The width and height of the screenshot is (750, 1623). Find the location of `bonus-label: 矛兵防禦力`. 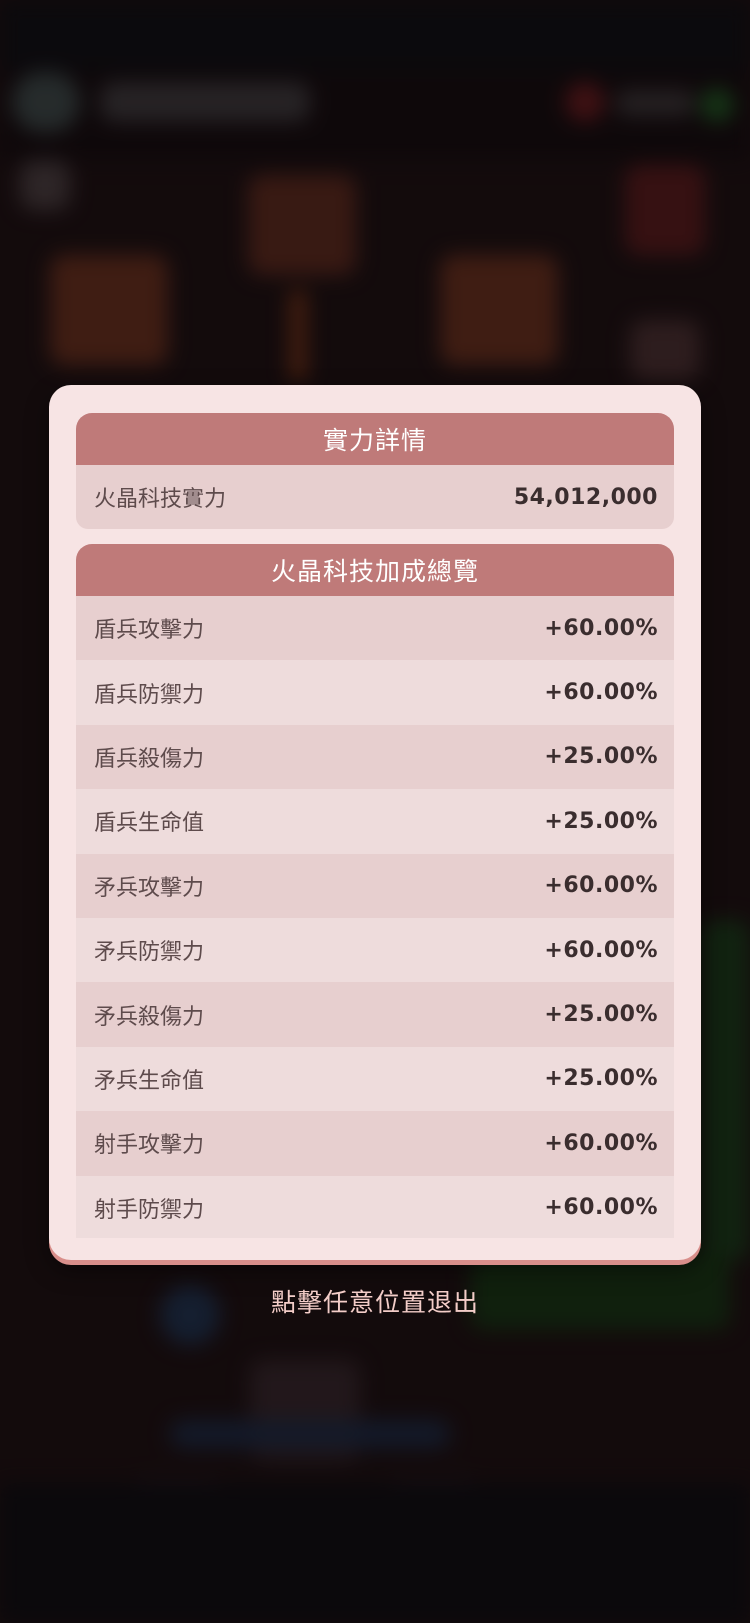

bonus-label: 矛兵防禦力 is located at coordinates (149, 953).